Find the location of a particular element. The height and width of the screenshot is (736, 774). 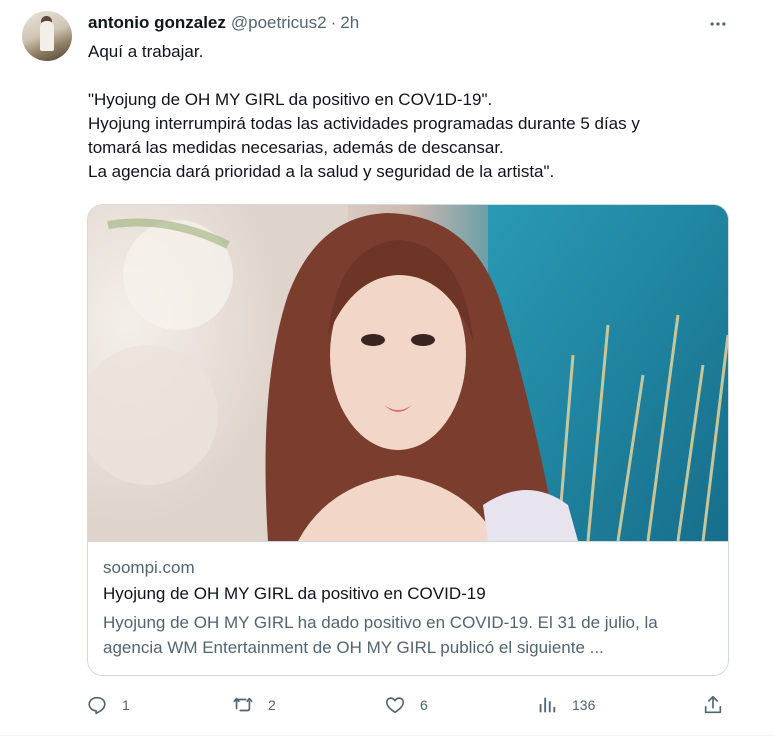

retweet-icon is located at coordinates (243, 704).